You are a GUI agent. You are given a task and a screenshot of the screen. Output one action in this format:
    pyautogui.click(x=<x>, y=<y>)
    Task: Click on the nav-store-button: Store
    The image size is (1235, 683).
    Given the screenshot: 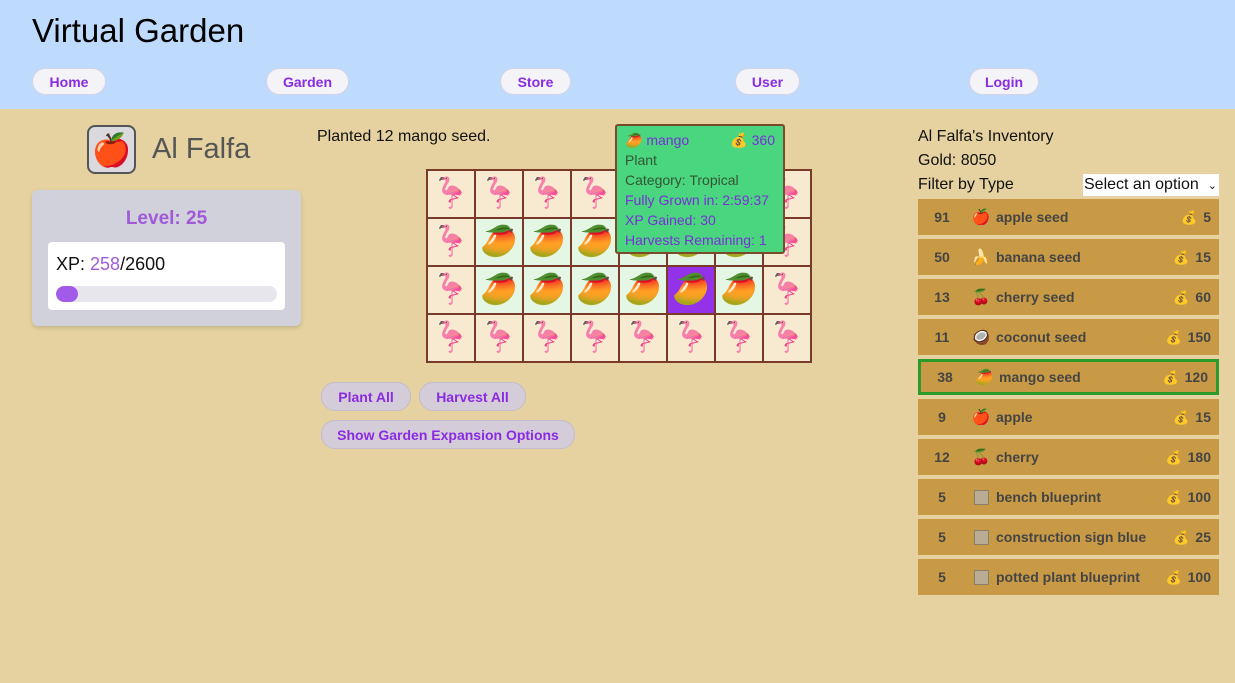 What is the action you would take?
    pyautogui.click(x=535, y=81)
    